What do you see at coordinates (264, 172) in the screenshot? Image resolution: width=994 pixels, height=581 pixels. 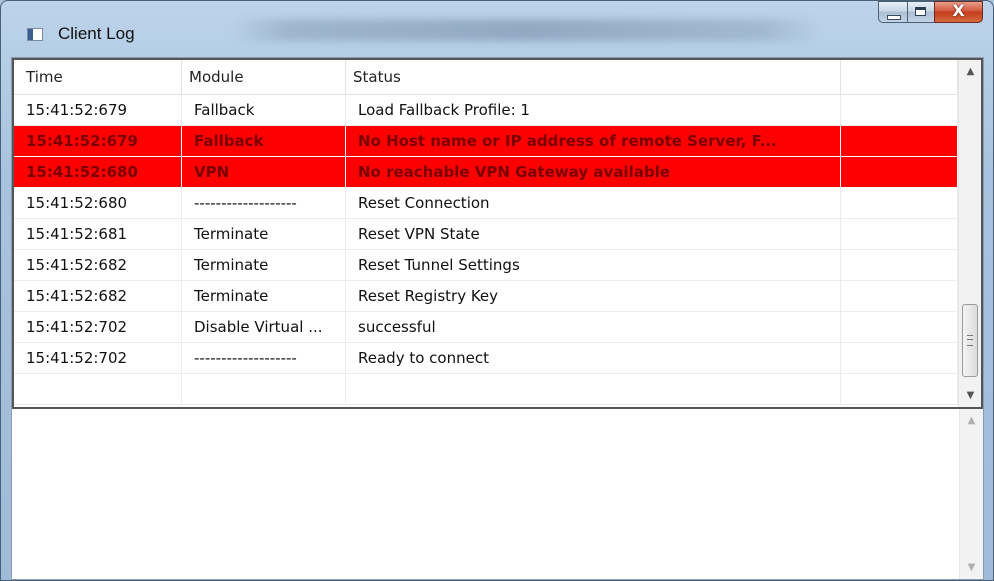 I see `cell-module: VPN` at bounding box center [264, 172].